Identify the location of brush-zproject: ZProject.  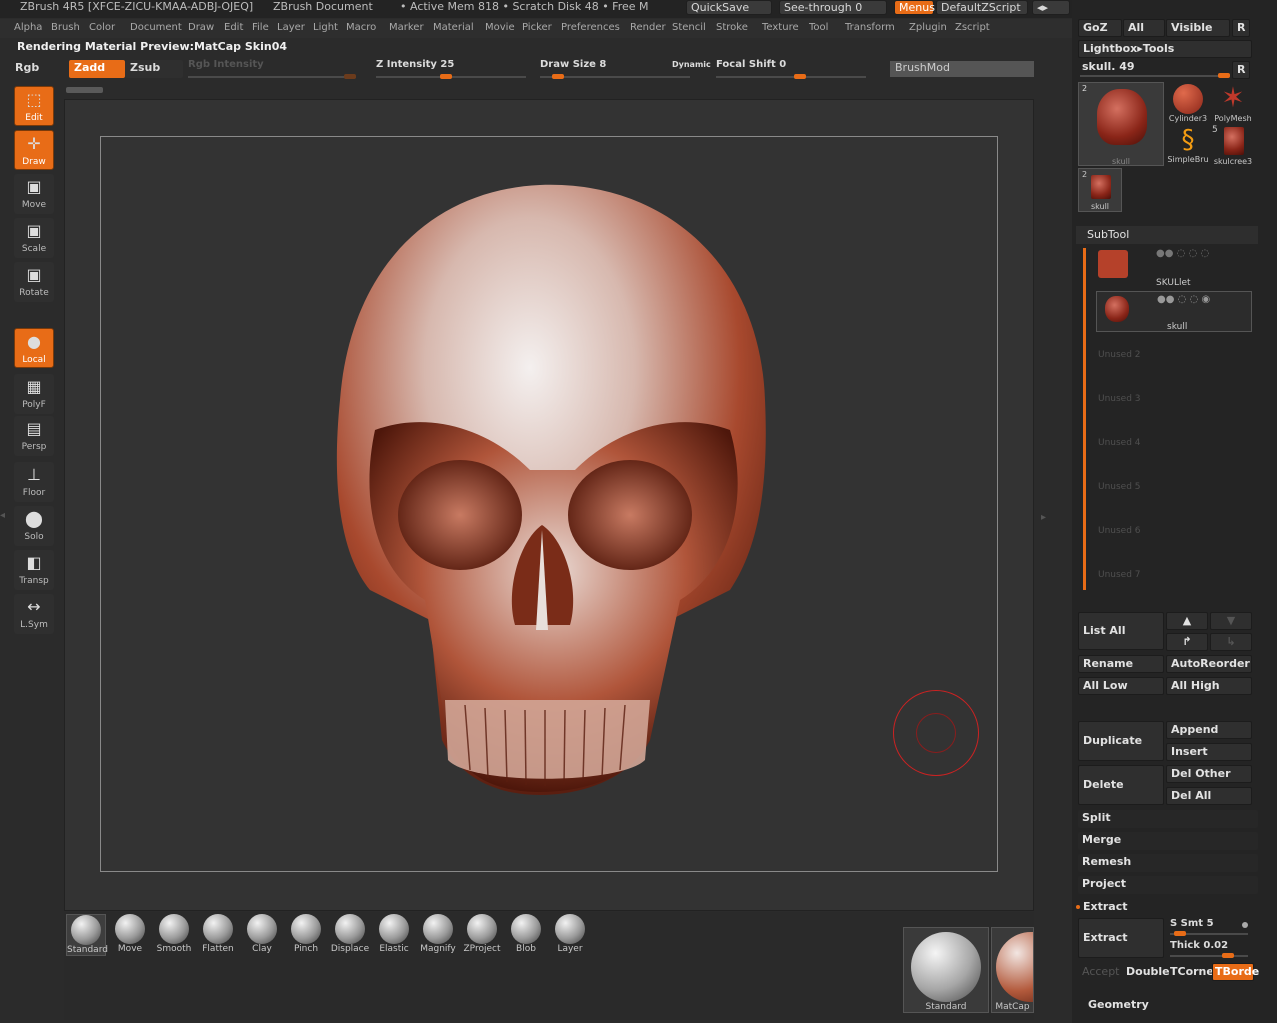
(482, 934).